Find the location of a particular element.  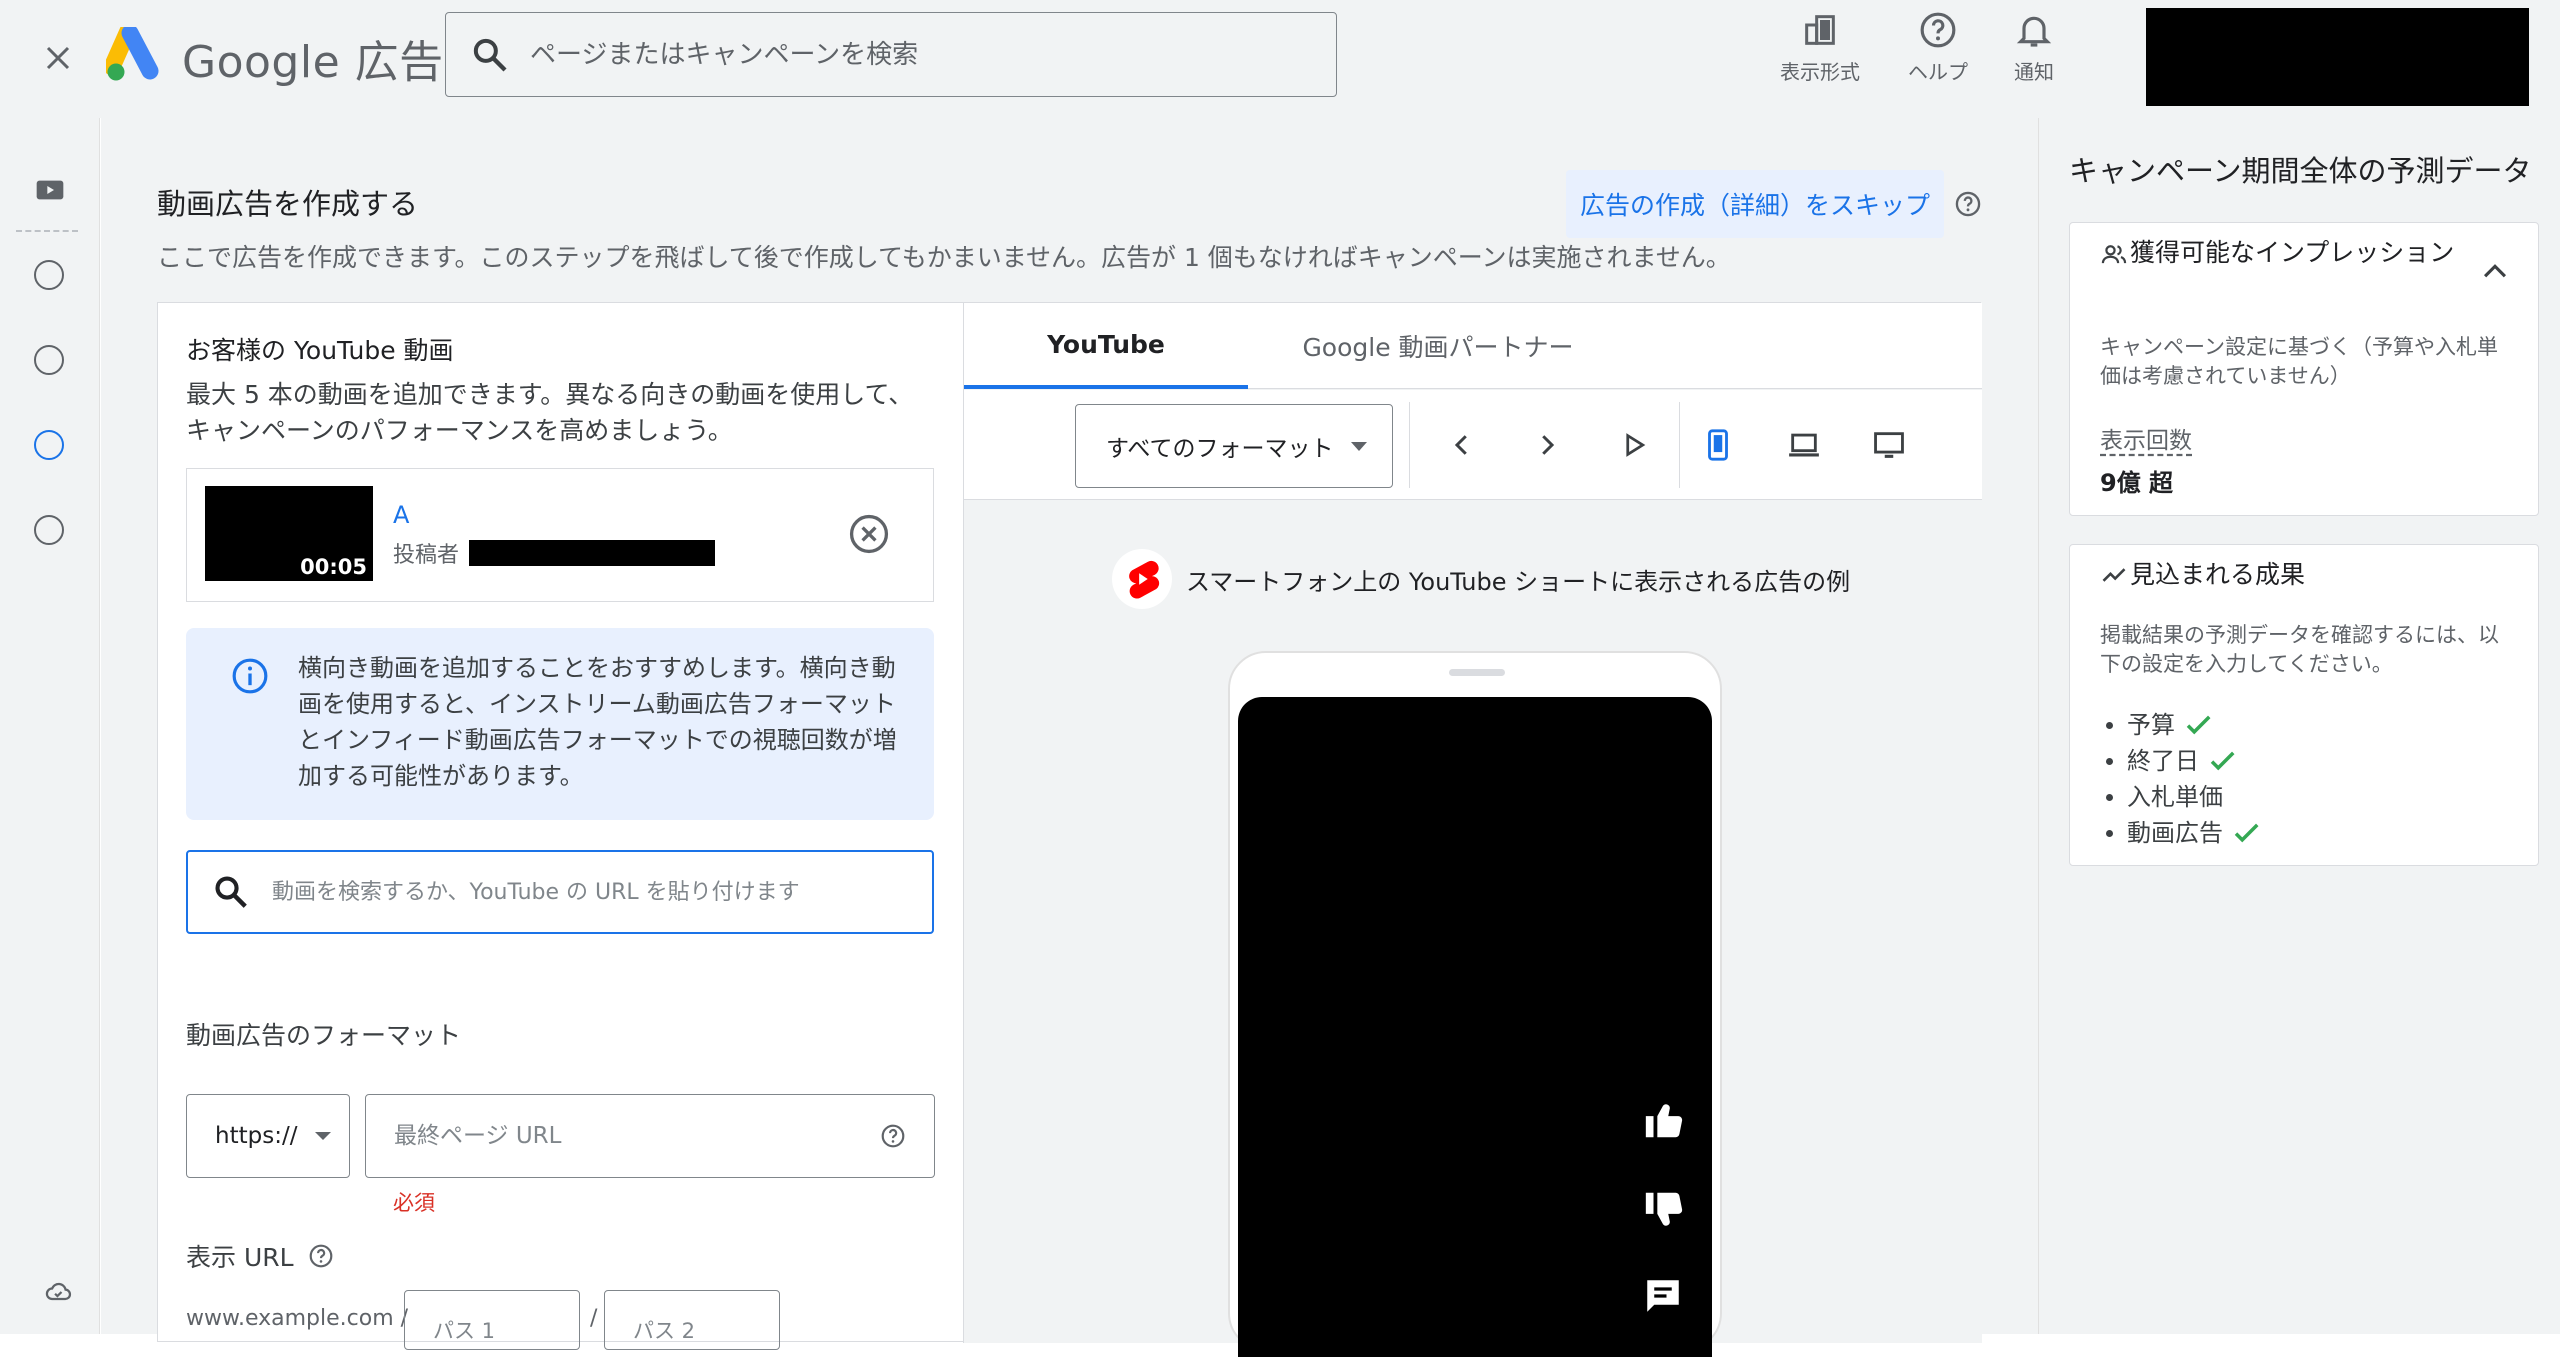

final-url-field is located at coordinates (650, 1136).